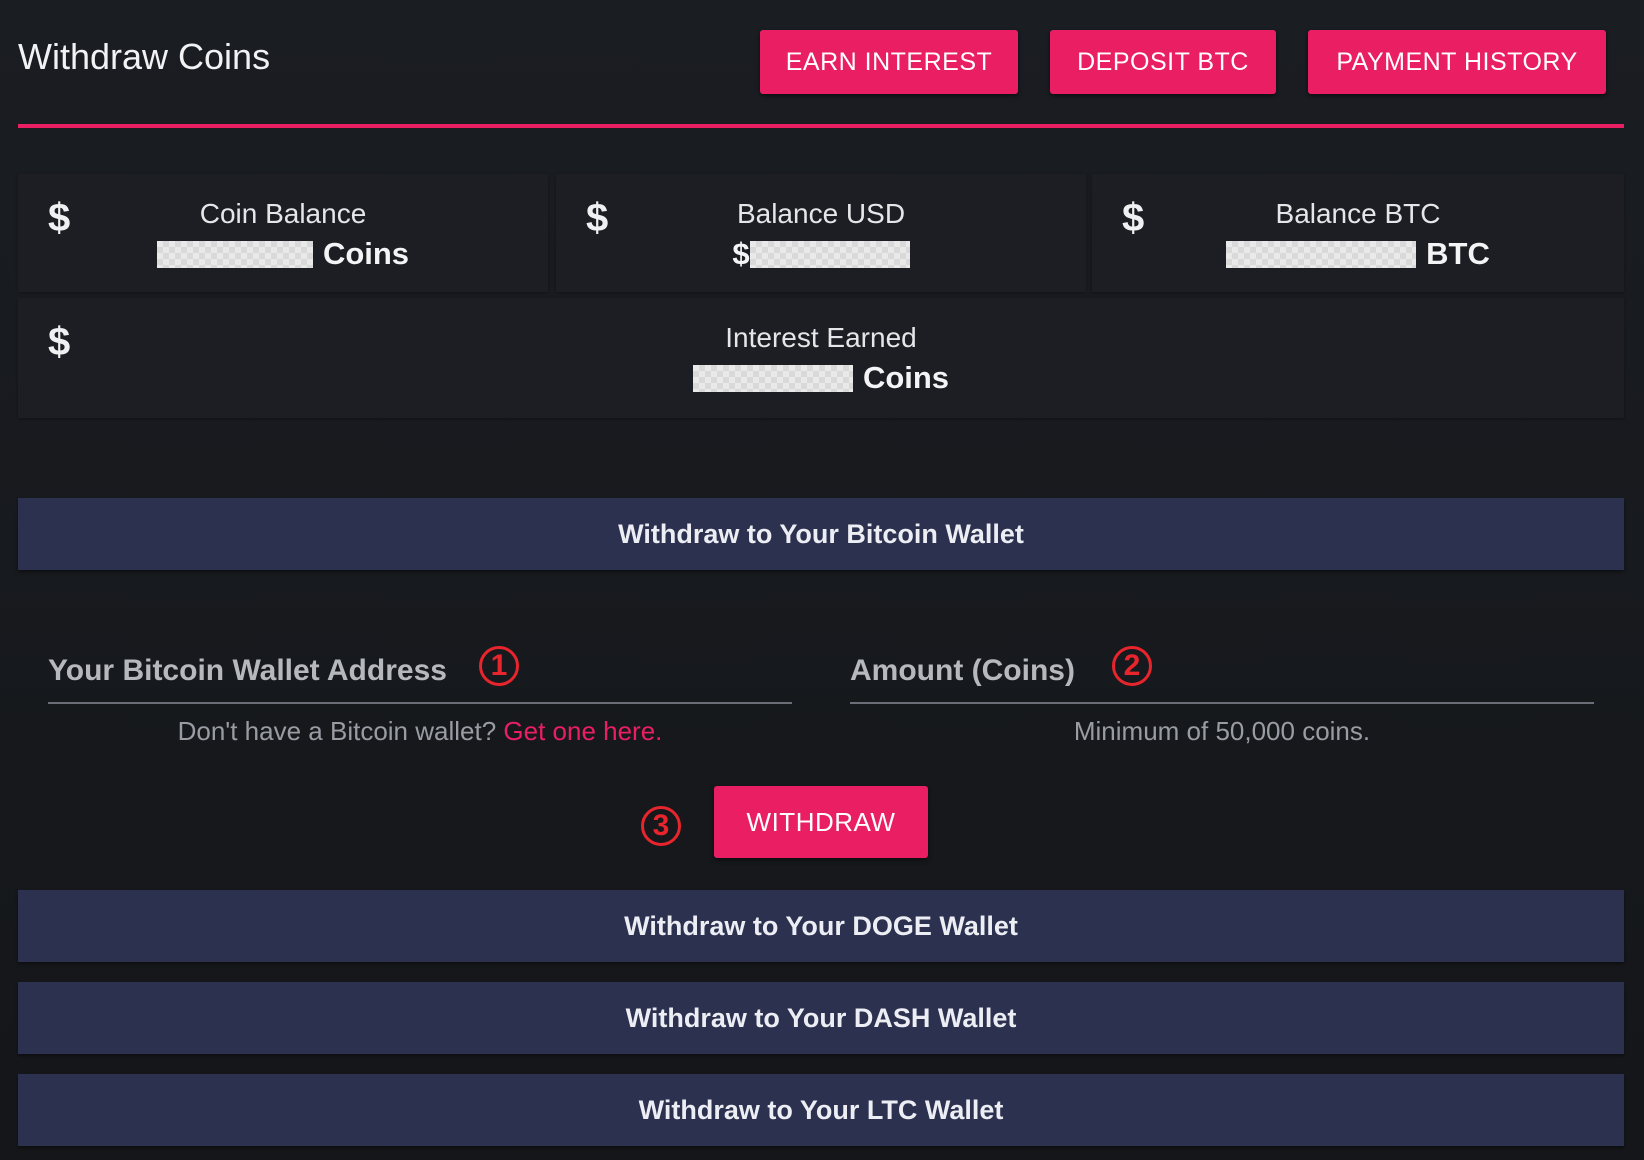 Image resolution: width=1644 pixels, height=1160 pixels. What do you see at coordinates (821, 358) in the screenshot?
I see `interest-earned-card: $ Interest Earned Coins` at bounding box center [821, 358].